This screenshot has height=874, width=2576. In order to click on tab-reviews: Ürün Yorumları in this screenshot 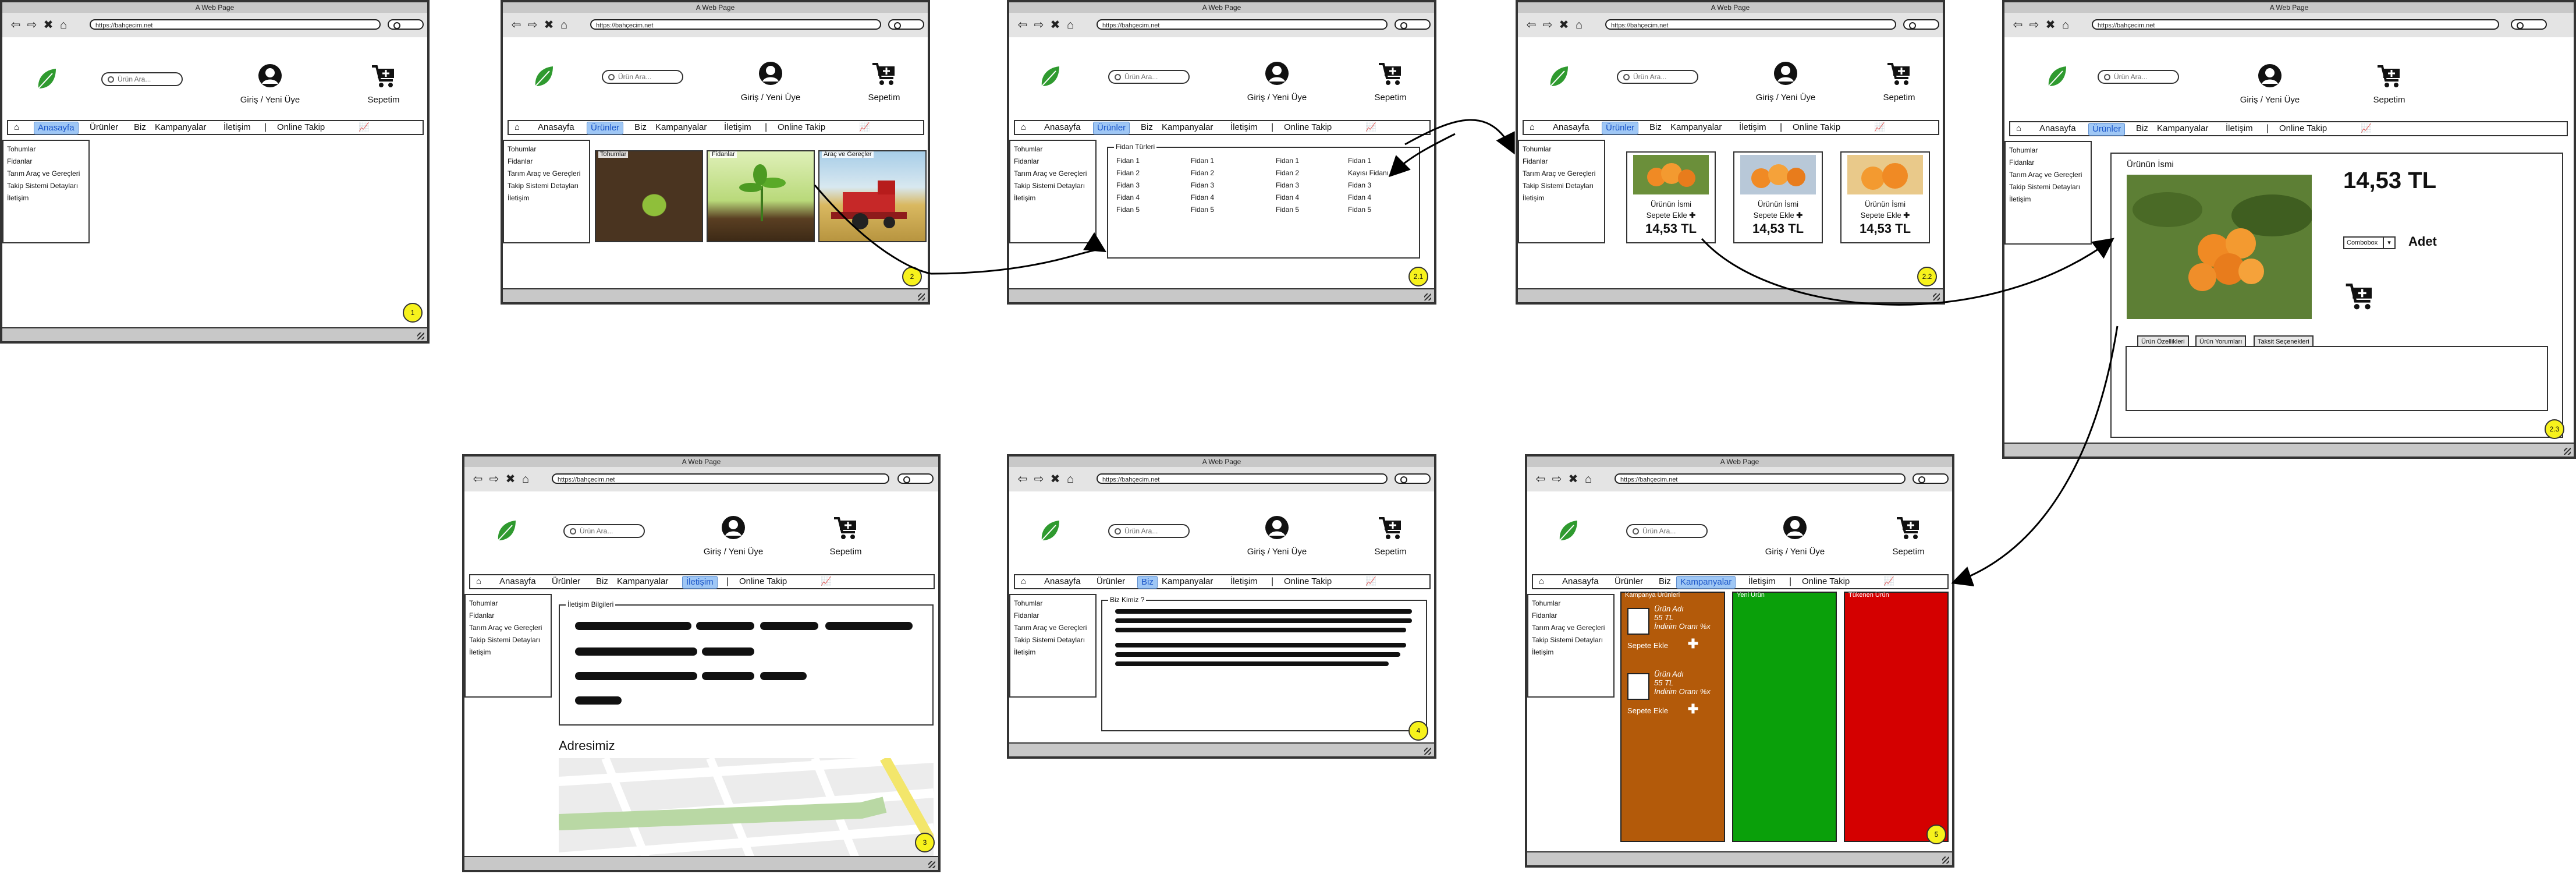, I will do `click(2221, 340)`.